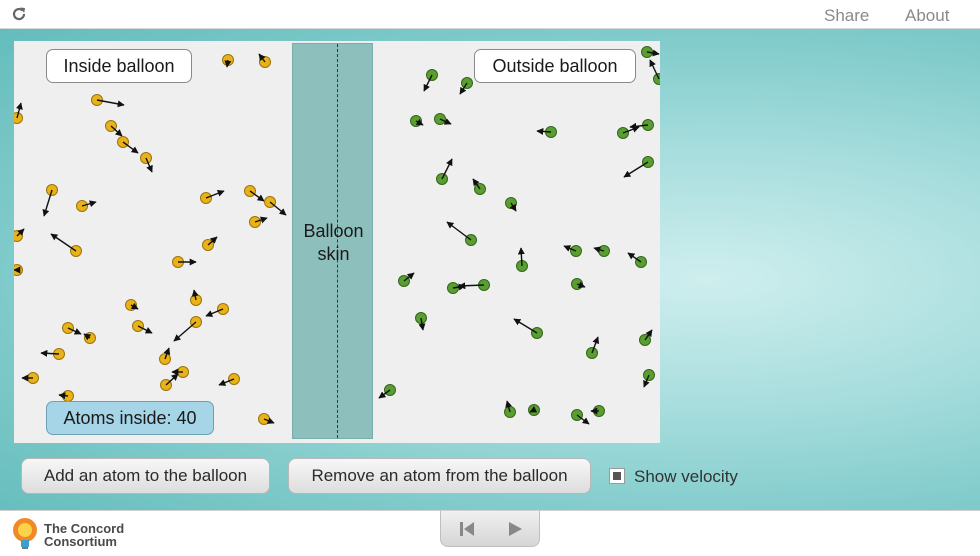 The width and height of the screenshot is (980, 556). I want to click on reload-icon, so click(19, 14).